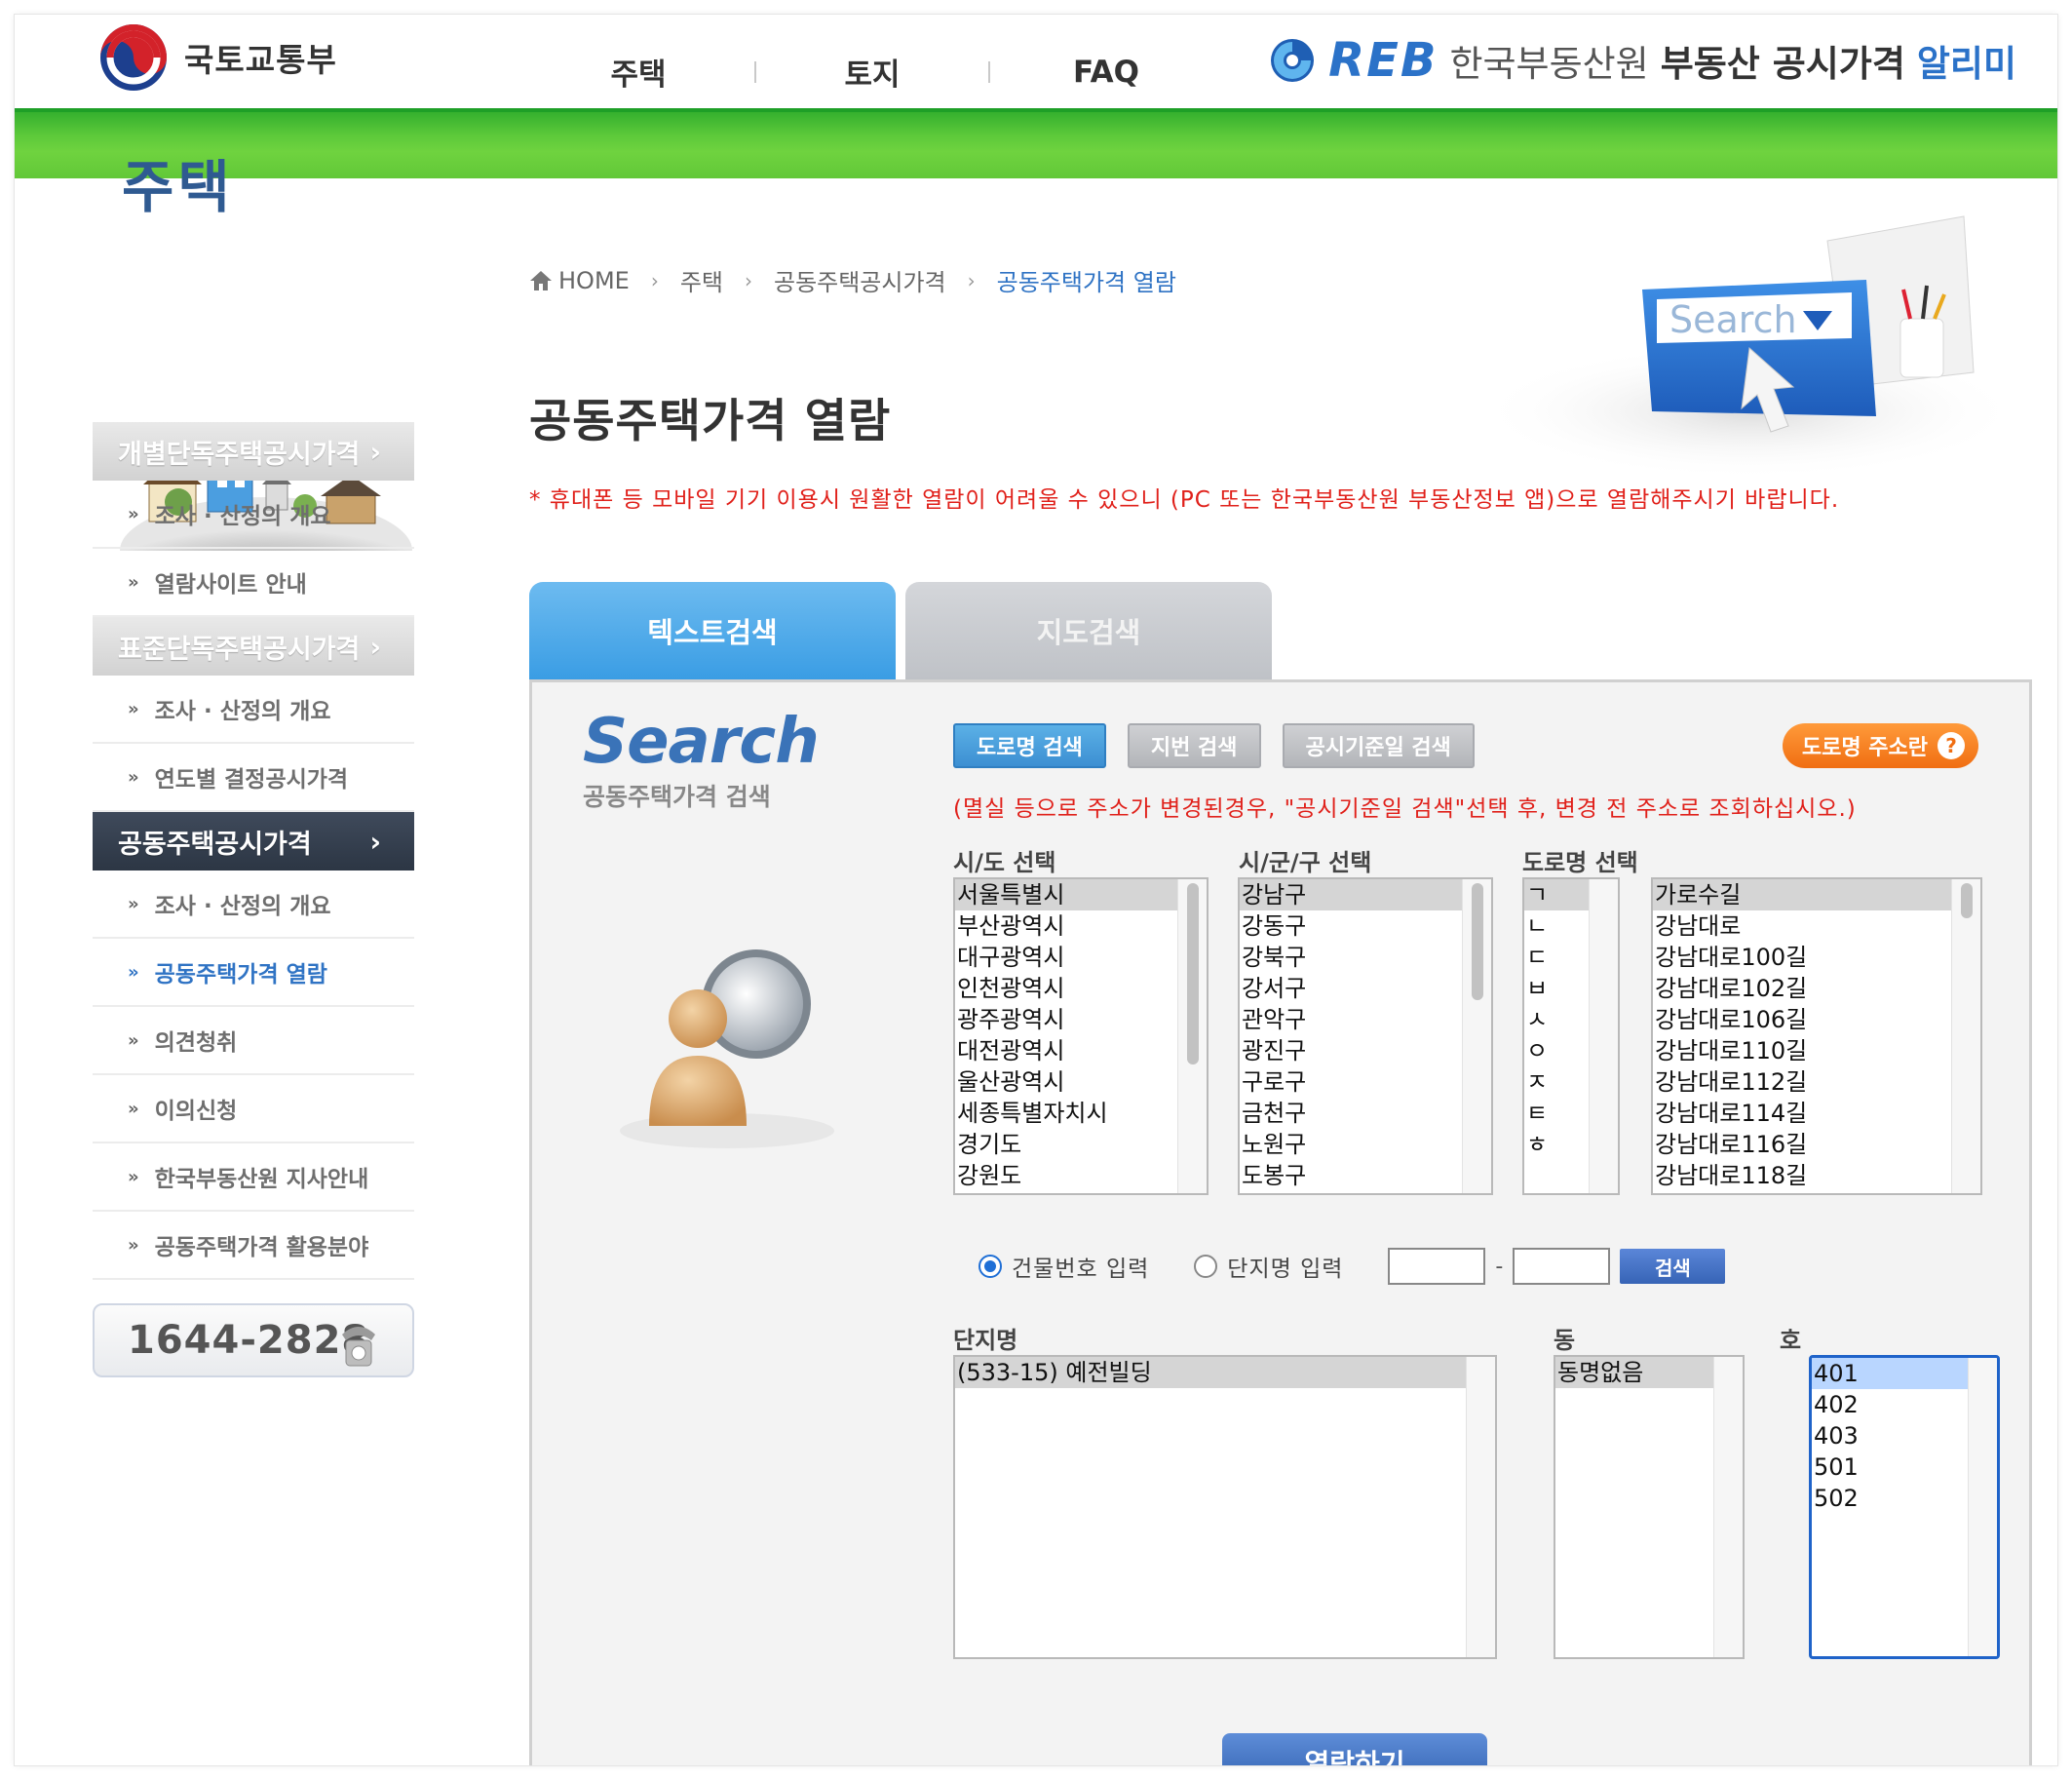 Image resolution: width=2072 pixels, height=1780 pixels. I want to click on sigungu-option: 도봉구, so click(1365, 1175).